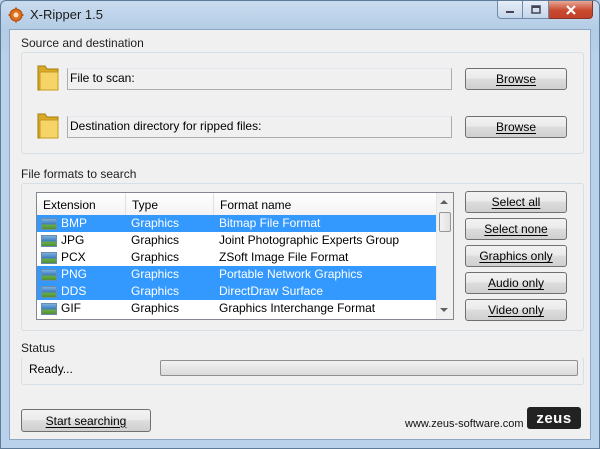 The width and height of the screenshot is (600, 449). Describe the element at coordinates (74, 223) in the screenshot. I see `extension-text: BMP` at that location.